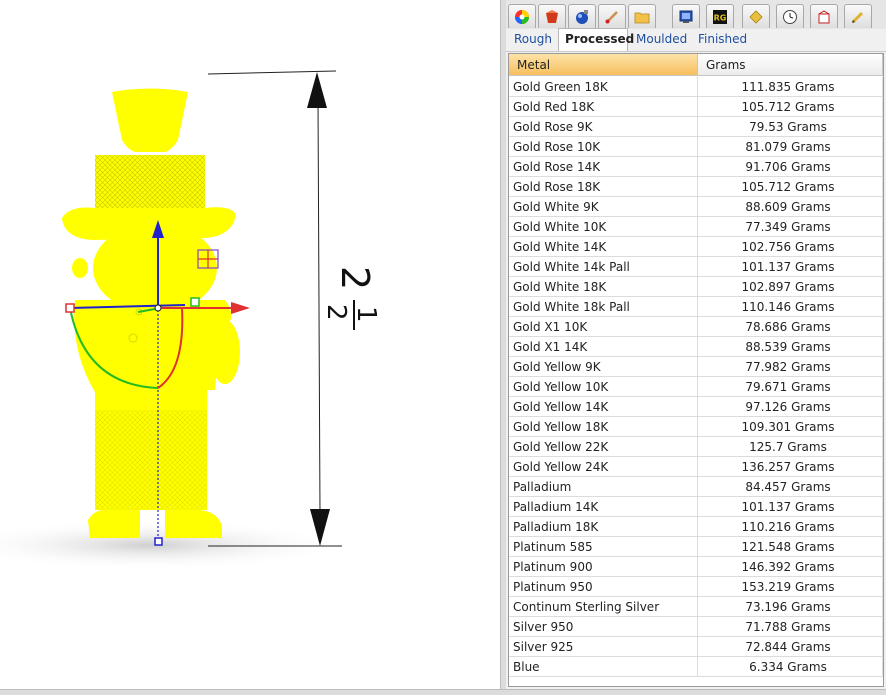 The width and height of the screenshot is (886, 695). Describe the element at coordinates (596, 39) in the screenshot. I see `tab-processed: Processed` at that location.